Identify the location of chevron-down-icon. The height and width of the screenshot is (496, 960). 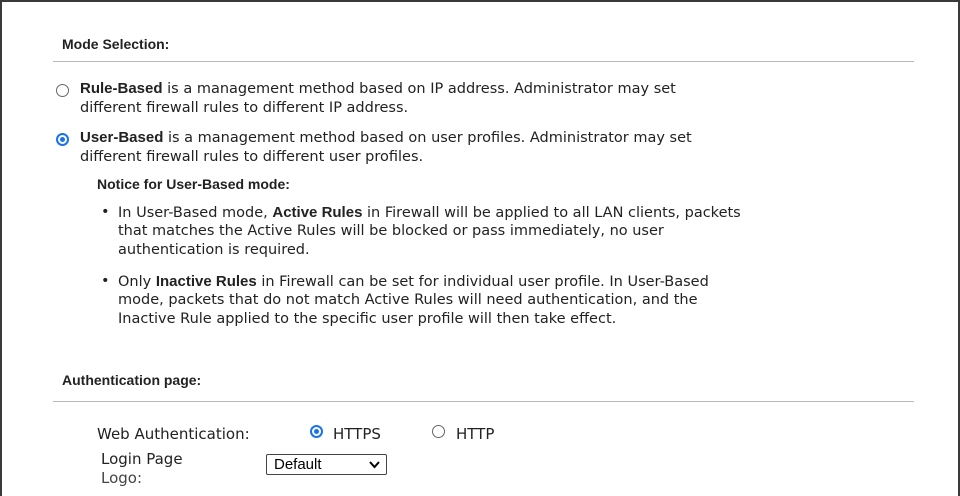
(374, 465).